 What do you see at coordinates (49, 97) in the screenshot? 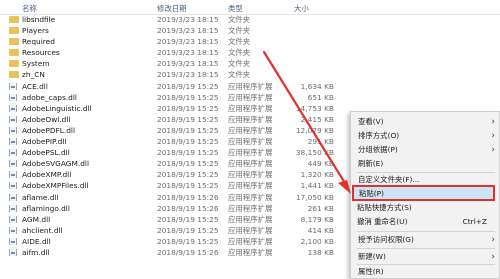
I see `file-name: adobe_caps.dll` at bounding box center [49, 97].